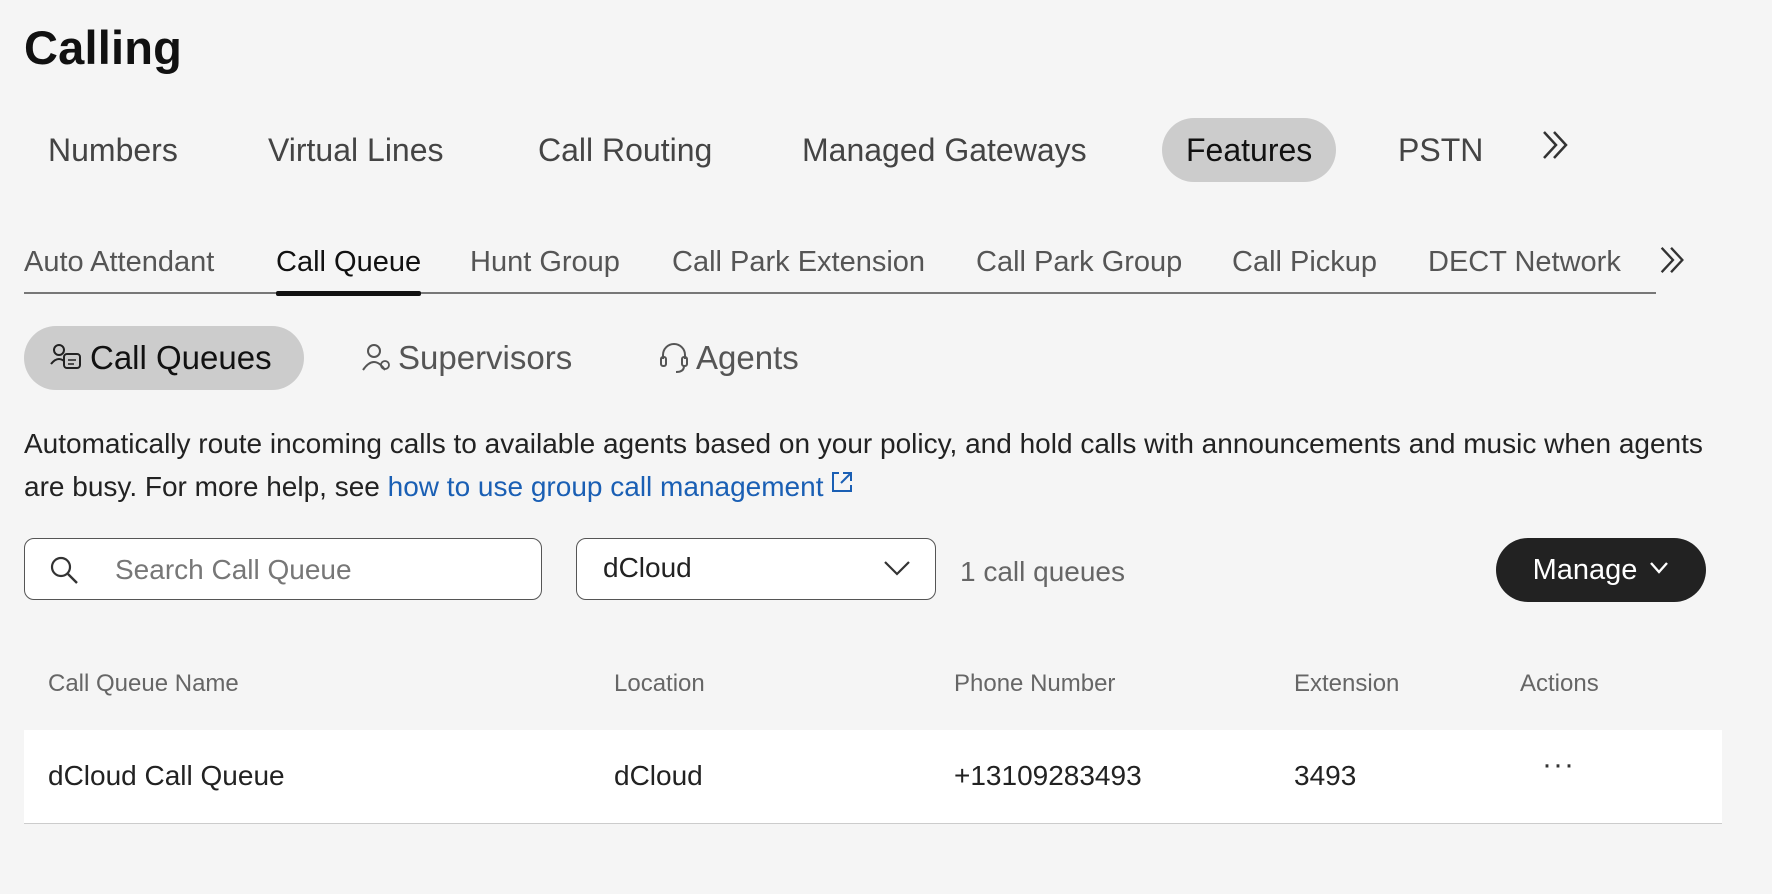 The image size is (1772, 894). I want to click on tab-features: Features, so click(1249, 150).